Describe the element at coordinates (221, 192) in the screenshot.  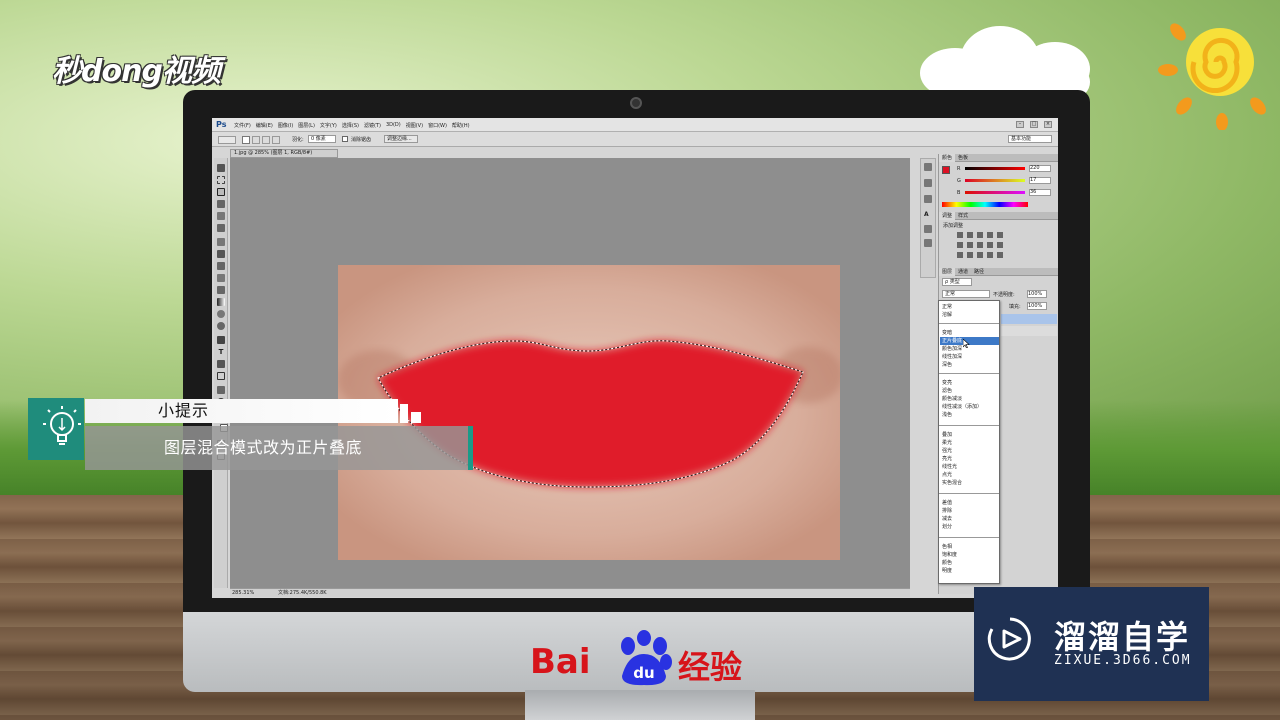
I see `lasso-tool-icon` at that location.